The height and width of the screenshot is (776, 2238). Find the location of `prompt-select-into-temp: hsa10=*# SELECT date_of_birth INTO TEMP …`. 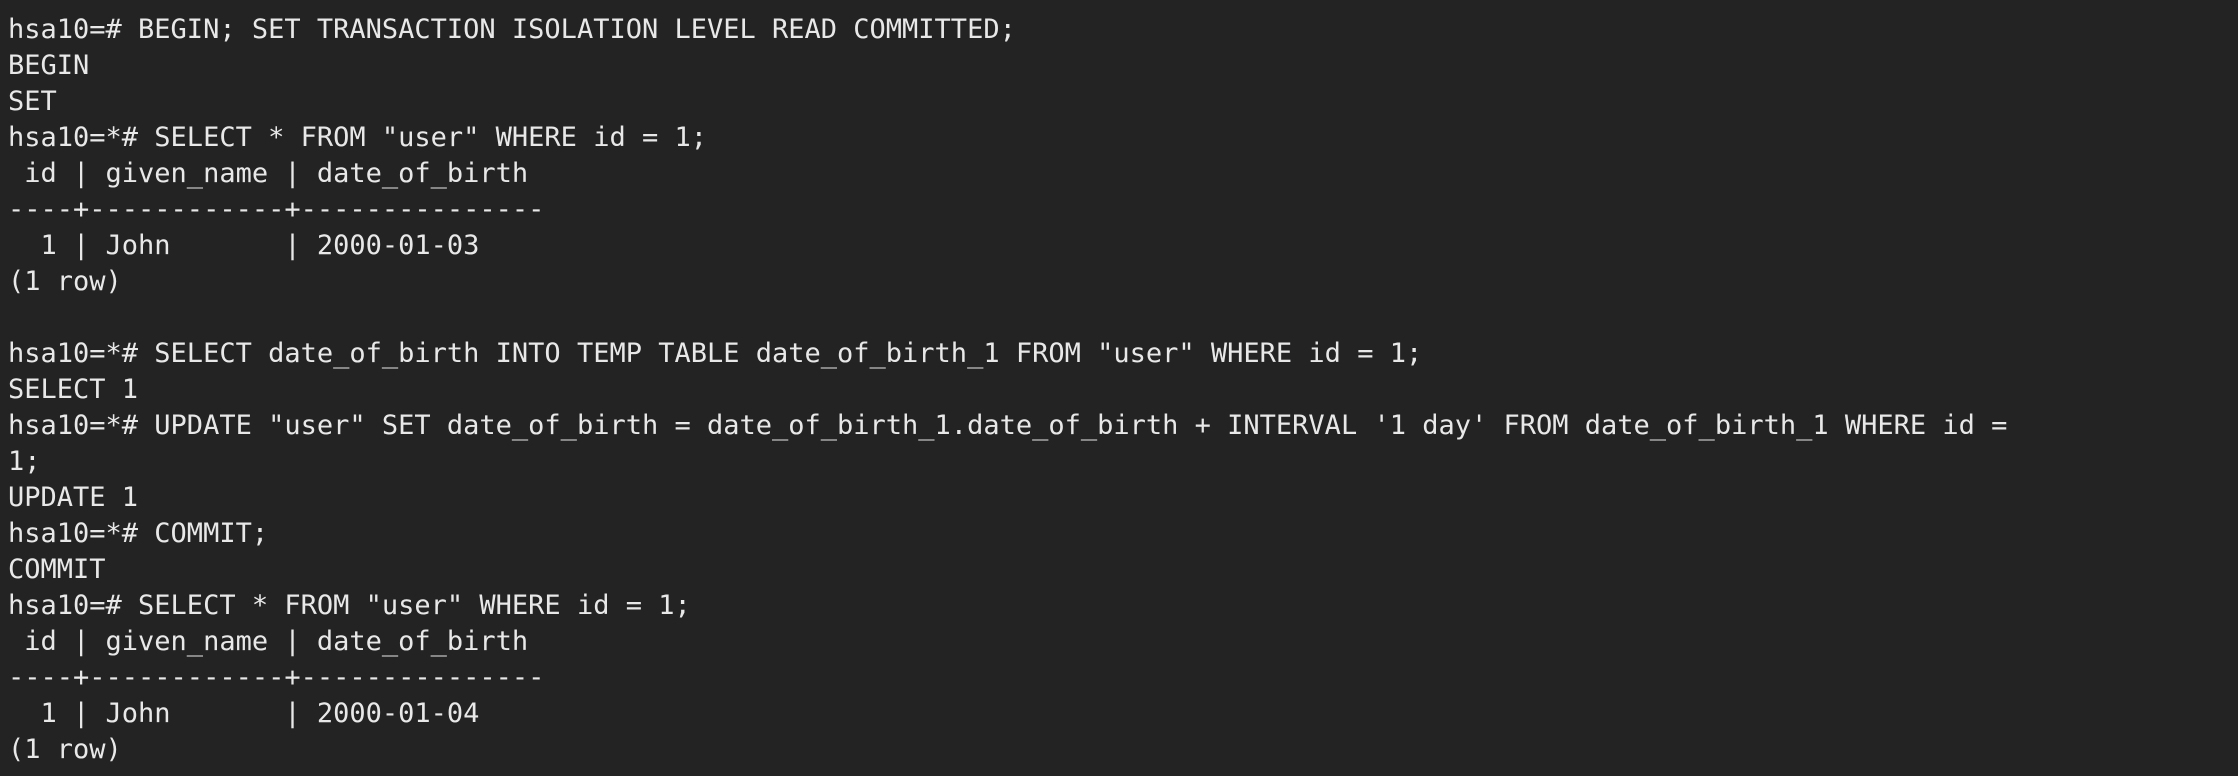

prompt-select-into-temp: hsa10=*# SELECT date_of_birth INTO TEMP … is located at coordinates (715, 353).